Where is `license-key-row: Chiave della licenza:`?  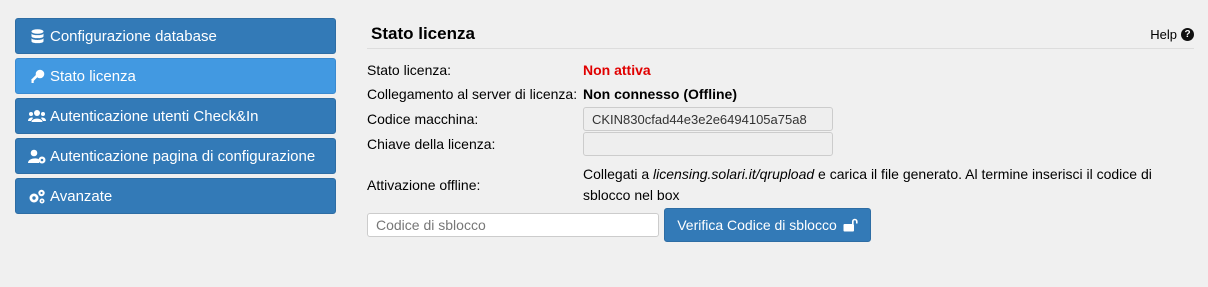
license-key-row: Chiave della licenza: is located at coordinates (600, 144).